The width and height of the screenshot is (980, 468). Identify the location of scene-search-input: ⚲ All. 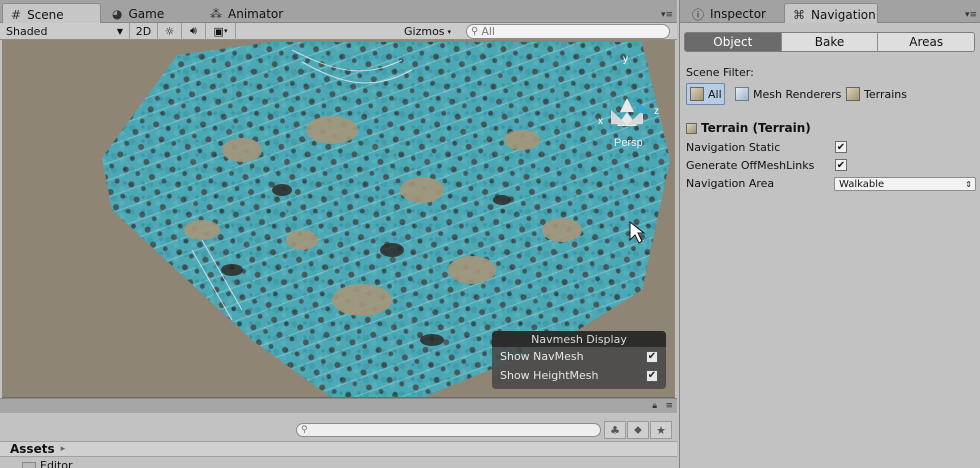
(568, 31).